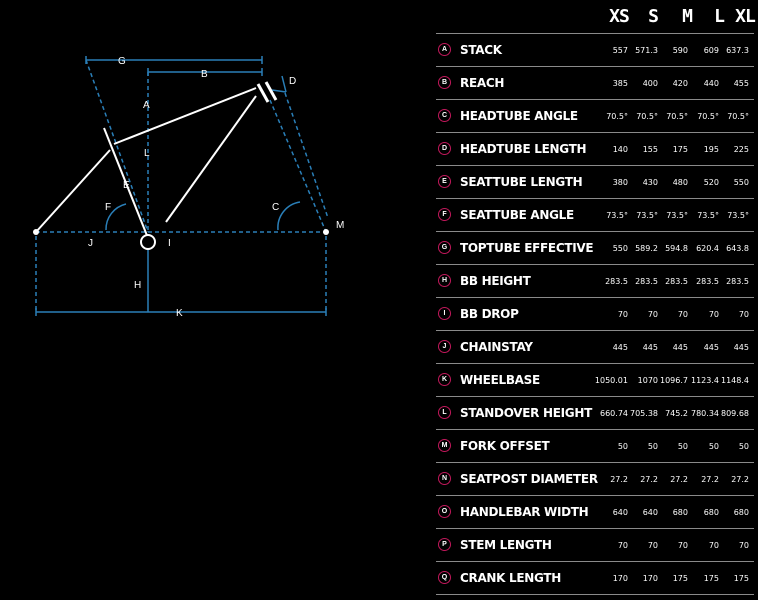  What do you see at coordinates (481, 50) in the screenshot?
I see `row-label: STACK` at bounding box center [481, 50].